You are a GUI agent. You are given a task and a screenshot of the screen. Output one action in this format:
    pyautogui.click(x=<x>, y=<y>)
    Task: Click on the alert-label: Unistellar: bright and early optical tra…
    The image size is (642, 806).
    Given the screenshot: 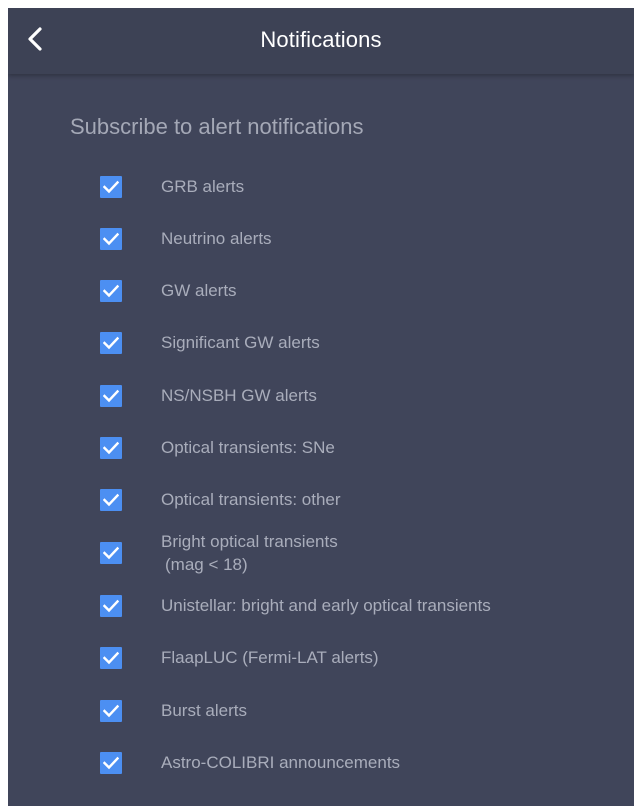 What is the action you would take?
    pyautogui.click(x=326, y=606)
    